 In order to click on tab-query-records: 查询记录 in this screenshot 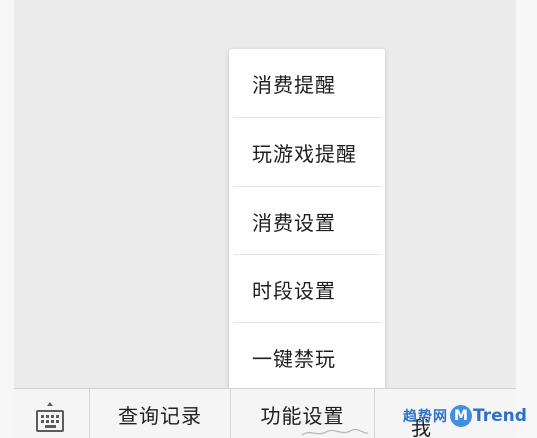, I will do `click(160, 413)`.